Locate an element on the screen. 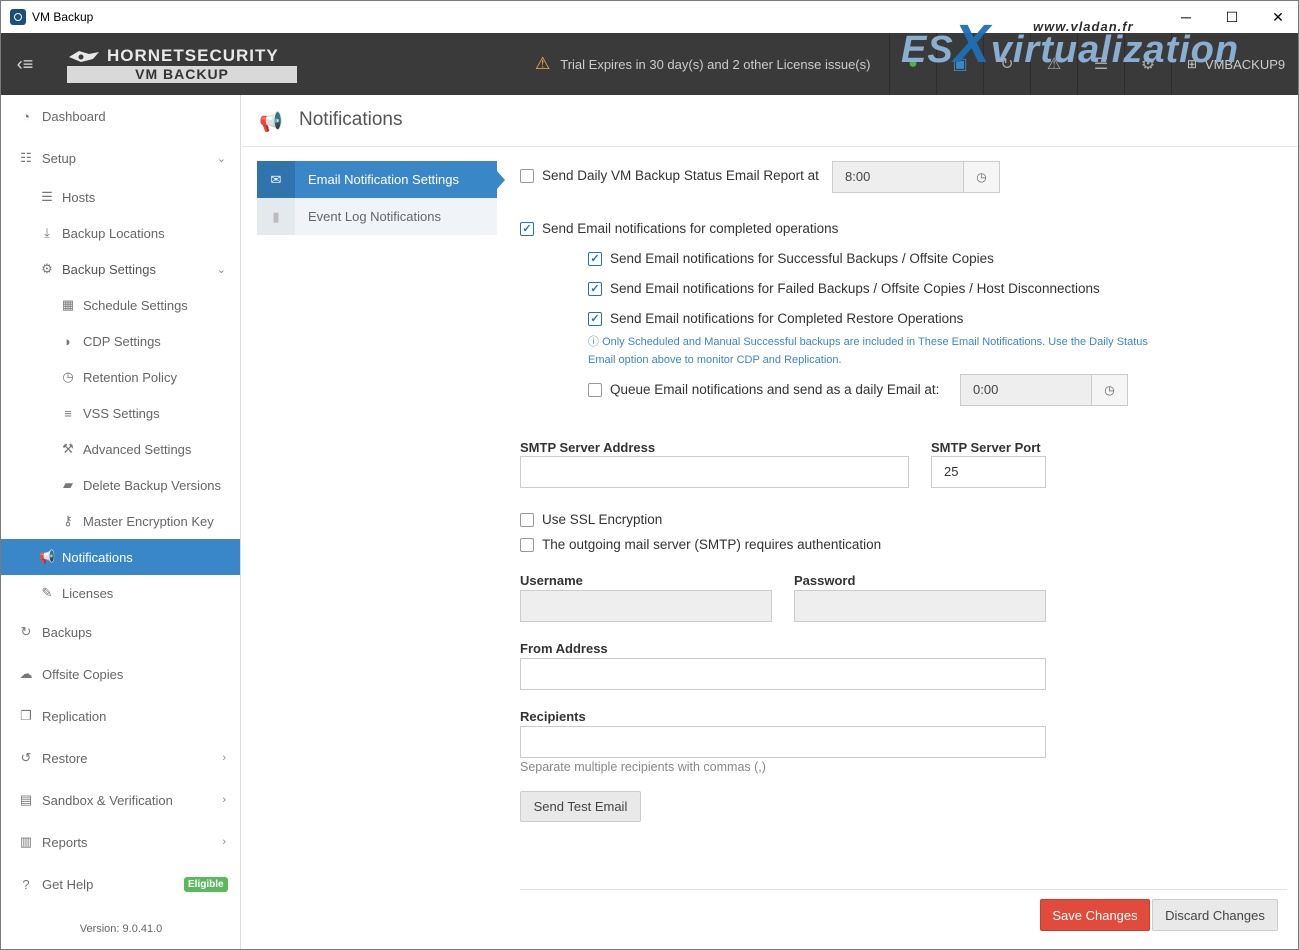  discard-changes-button: Discard Changes is located at coordinates (1215, 915).